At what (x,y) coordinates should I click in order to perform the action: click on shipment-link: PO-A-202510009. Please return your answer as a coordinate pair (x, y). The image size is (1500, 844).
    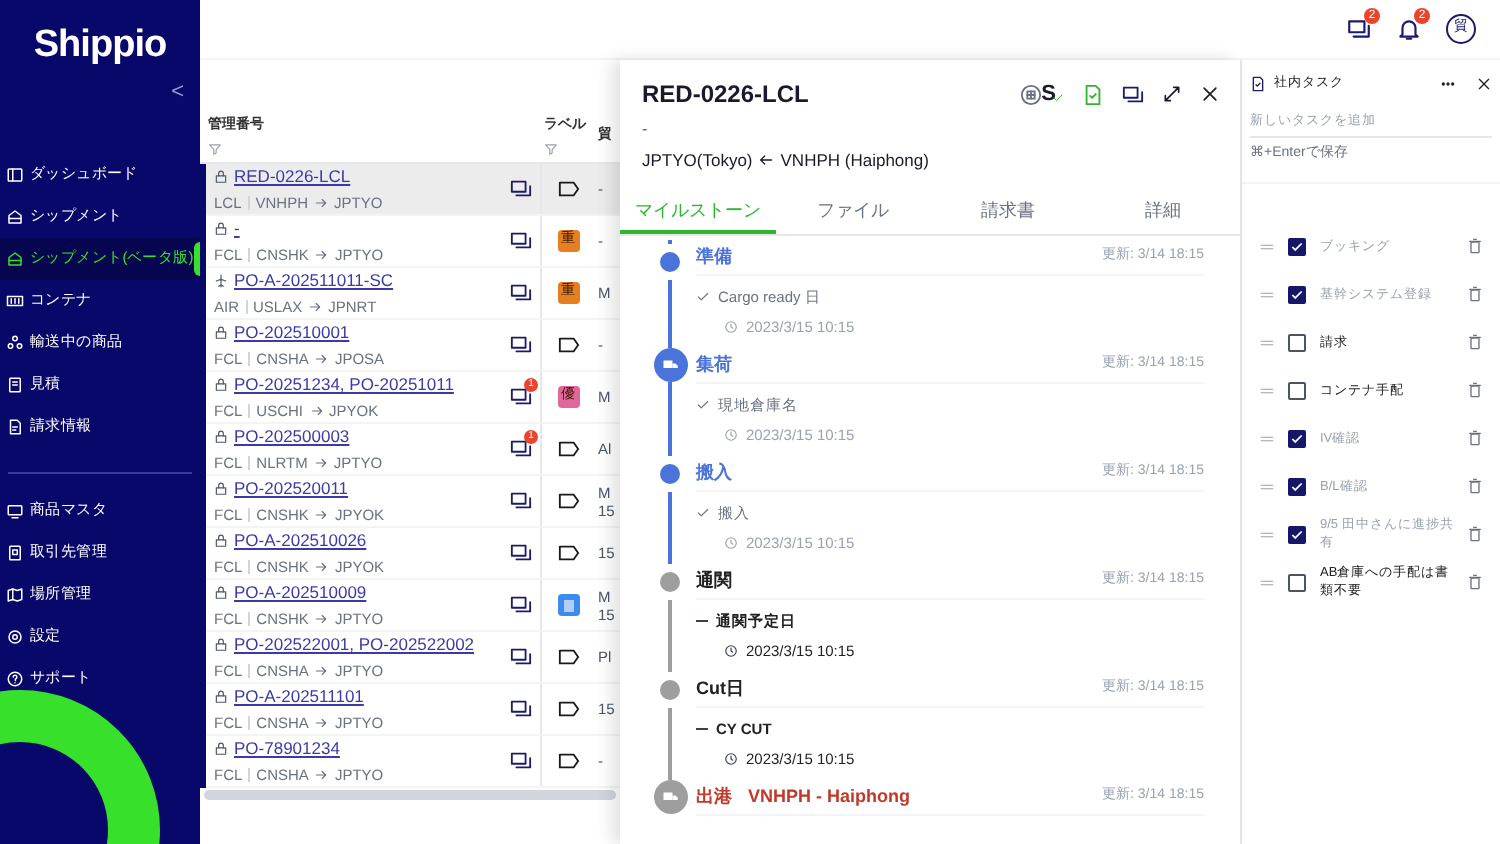
    Looking at the image, I should click on (300, 593).